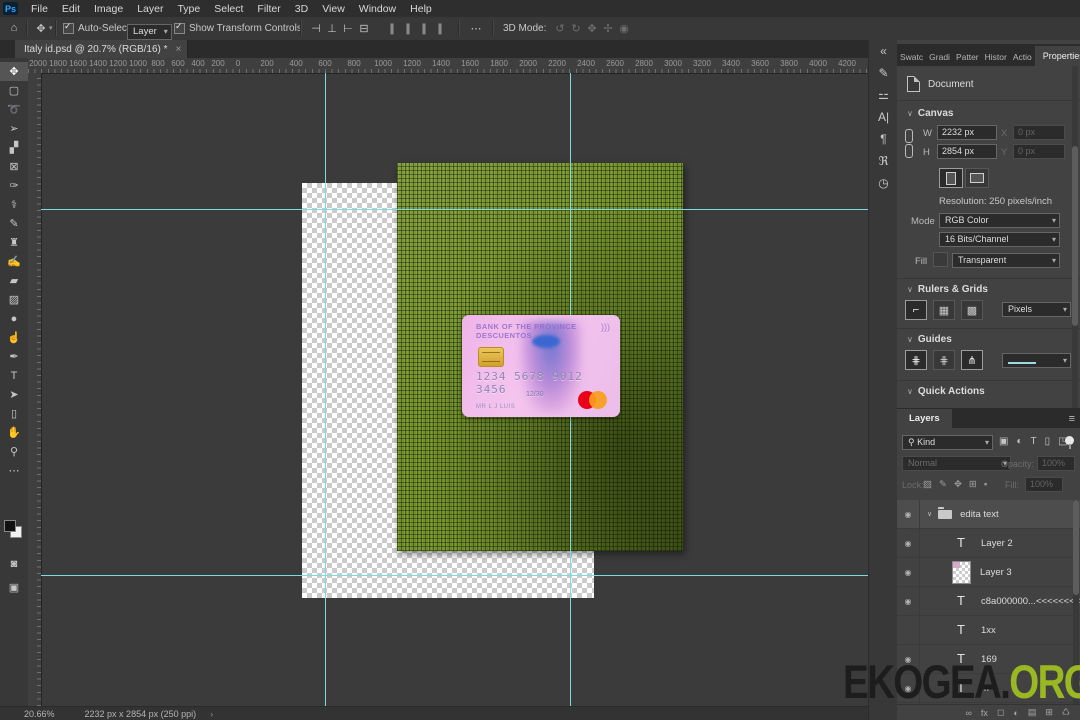 The height and width of the screenshot is (720, 1080). I want to click on history-brush-tool: ✍, so click(14, 261).